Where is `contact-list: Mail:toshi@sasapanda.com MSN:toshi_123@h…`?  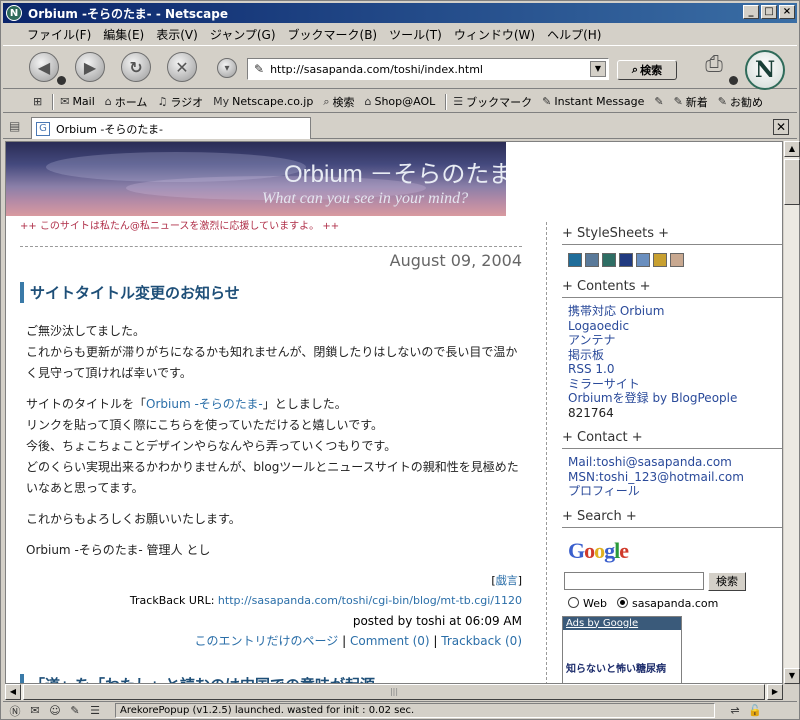 contact-list: Mail:toshi@sasapanda.com MSN:toshi_123@h… is located at coordinates (675, 477).